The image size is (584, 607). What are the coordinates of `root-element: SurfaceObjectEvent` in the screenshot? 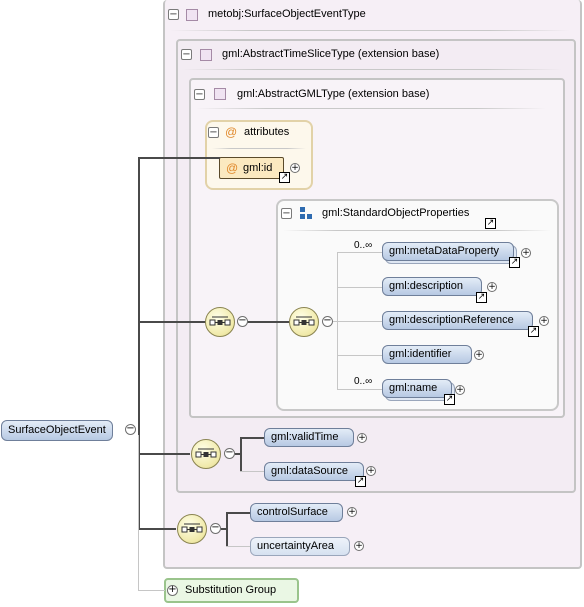 It's located at (57, 430).